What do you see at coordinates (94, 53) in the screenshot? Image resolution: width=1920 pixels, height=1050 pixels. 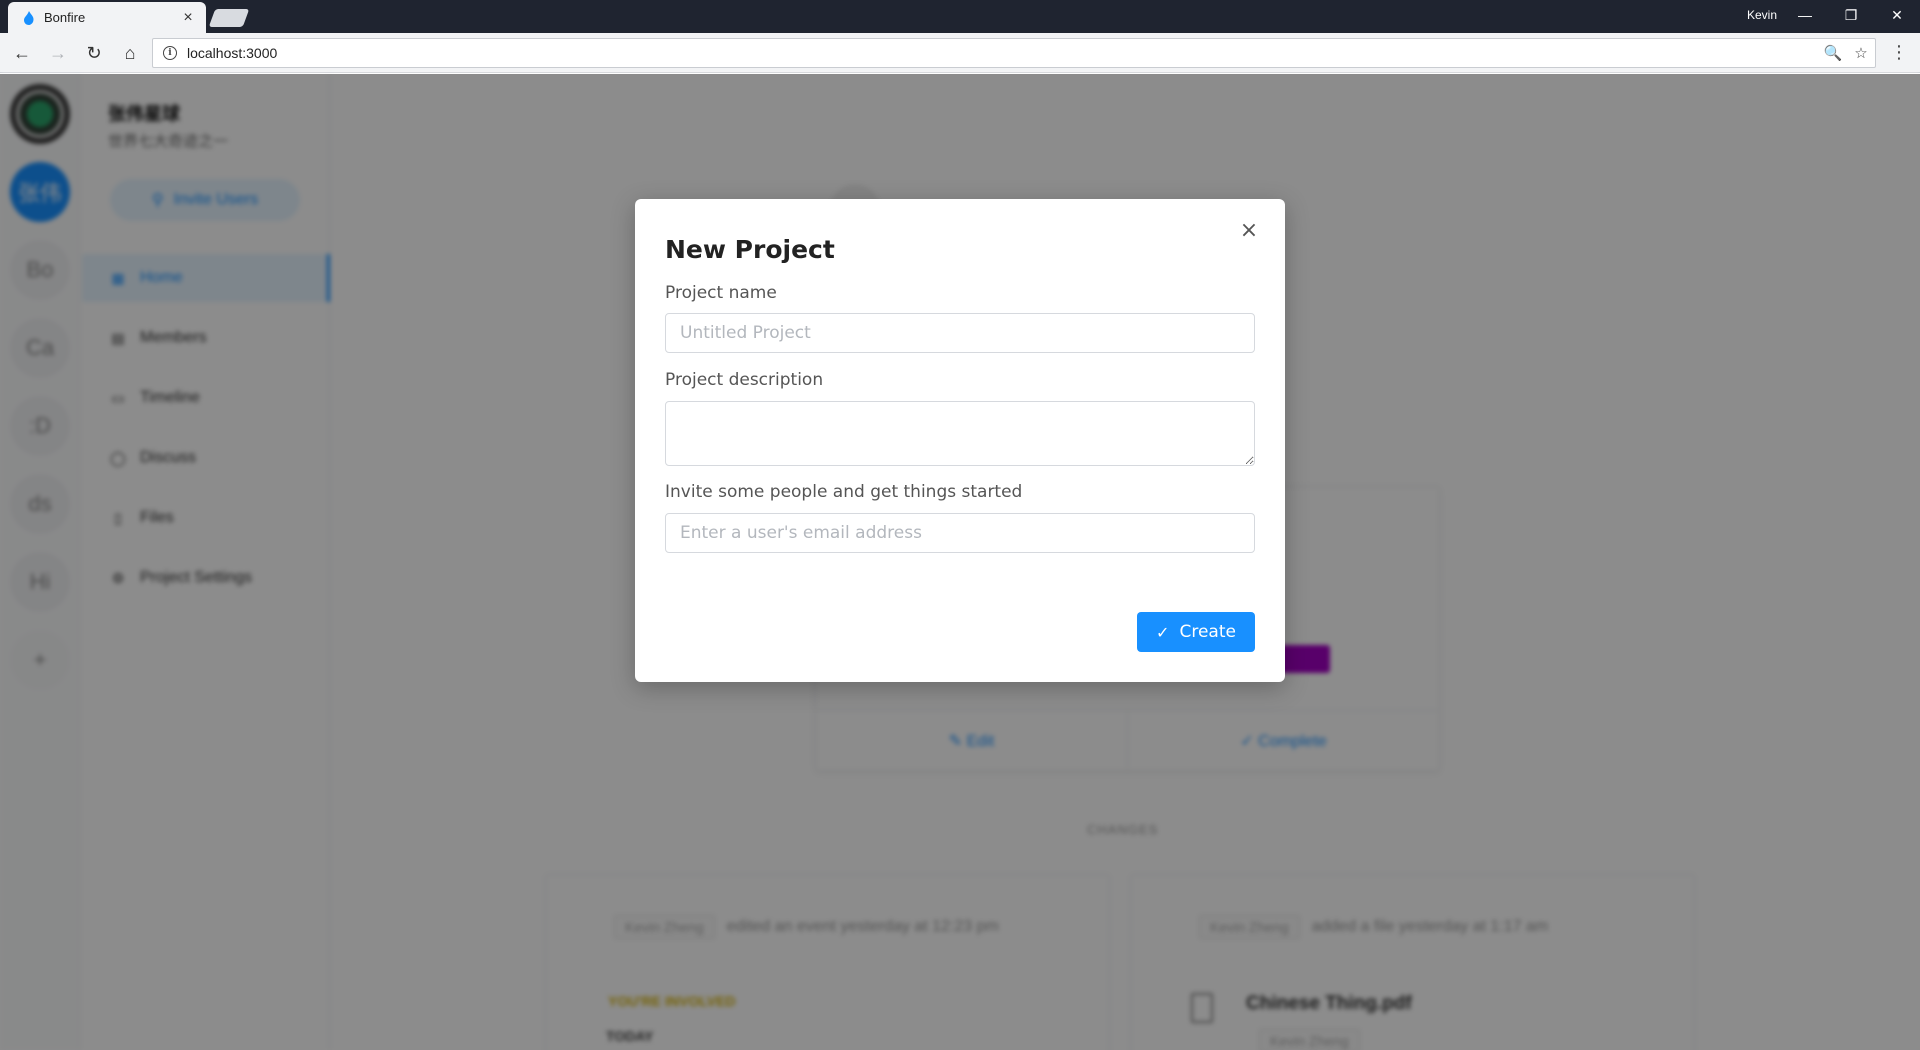 I see `reload-icon: ↻` at bounding box center [94, 53].